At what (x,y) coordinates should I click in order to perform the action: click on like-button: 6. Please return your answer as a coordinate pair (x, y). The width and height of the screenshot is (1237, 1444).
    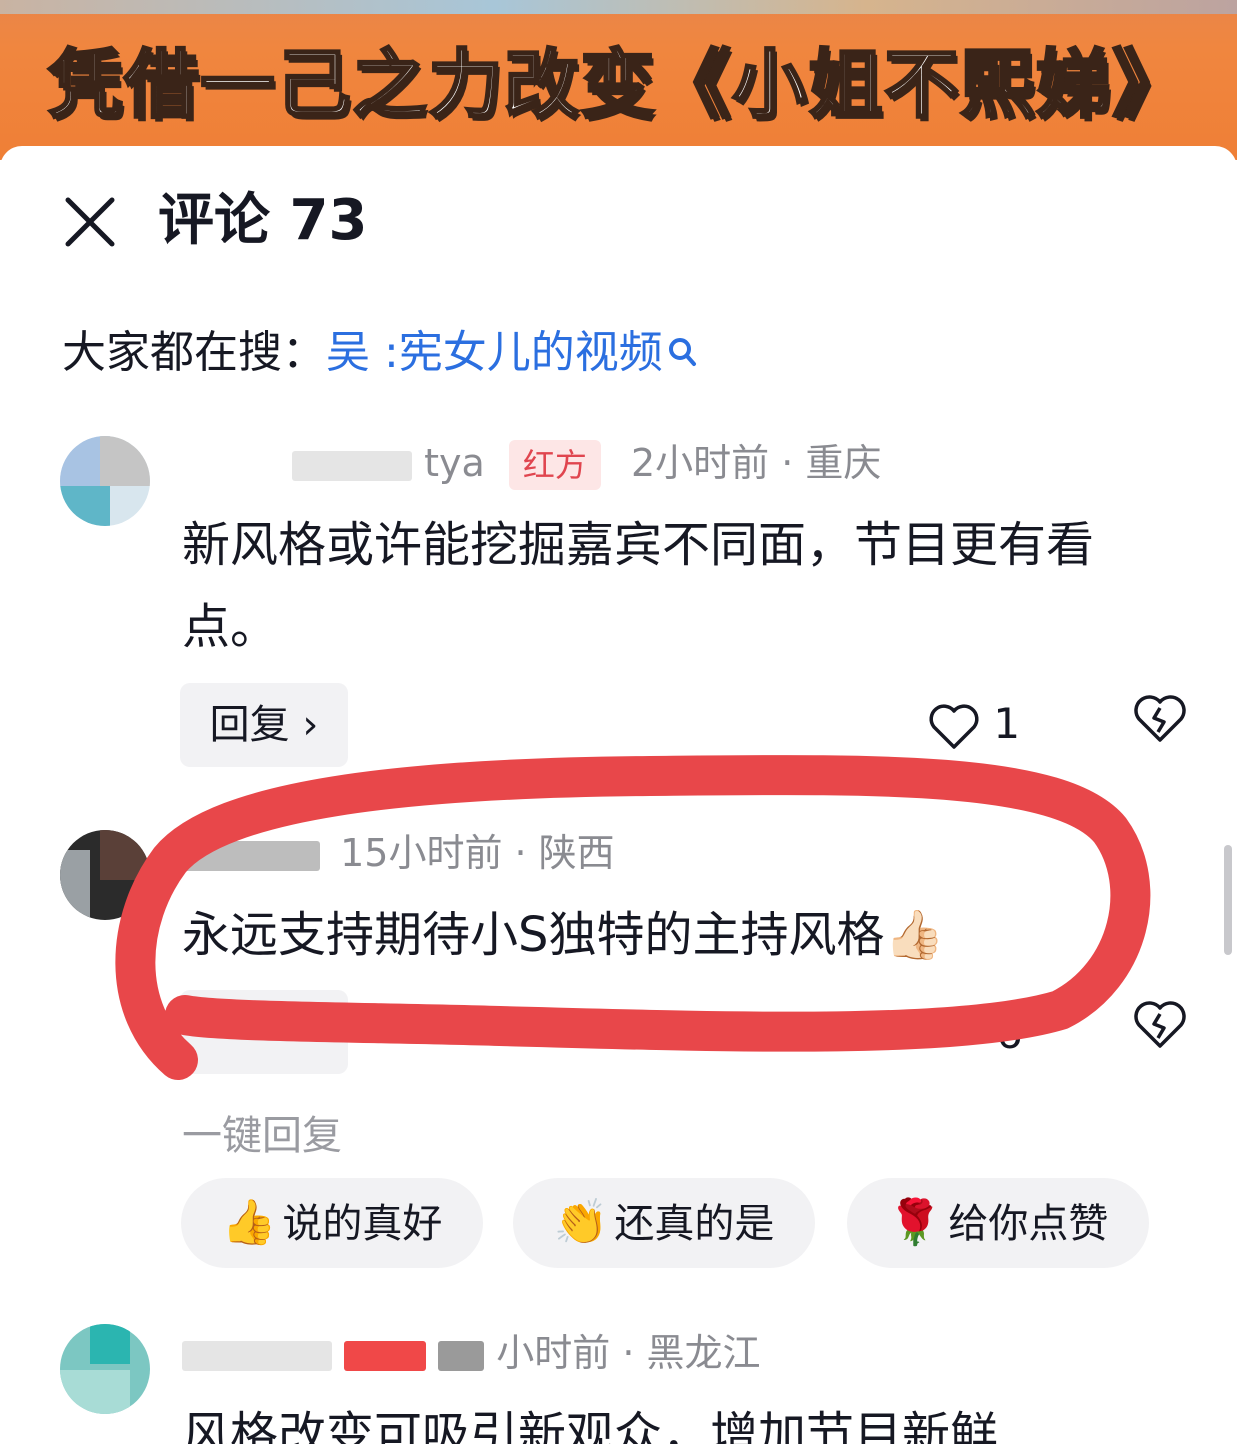
    Looking at the image, I should click on (1009, 1034).